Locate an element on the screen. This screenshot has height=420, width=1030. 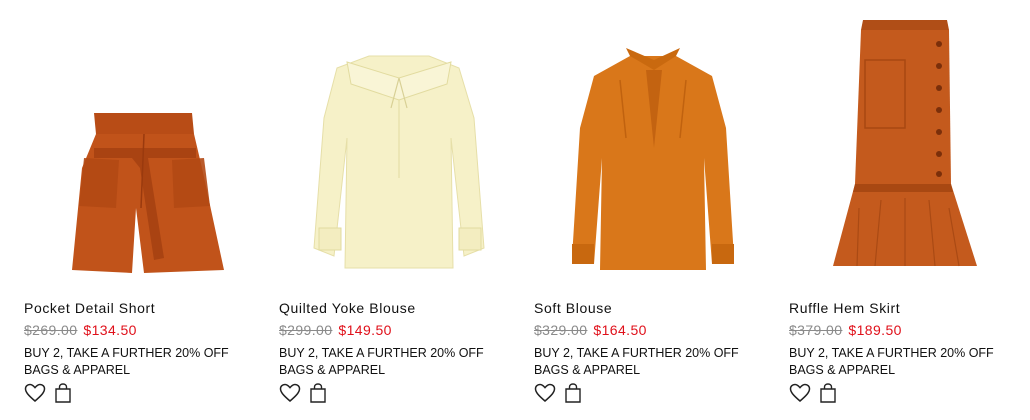
product-name: Pocket Detail Short is located at coordinates (89, 308).